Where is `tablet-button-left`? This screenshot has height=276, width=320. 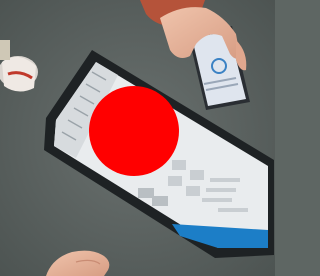 tablet-button-left is located at coordinates (146, 193).